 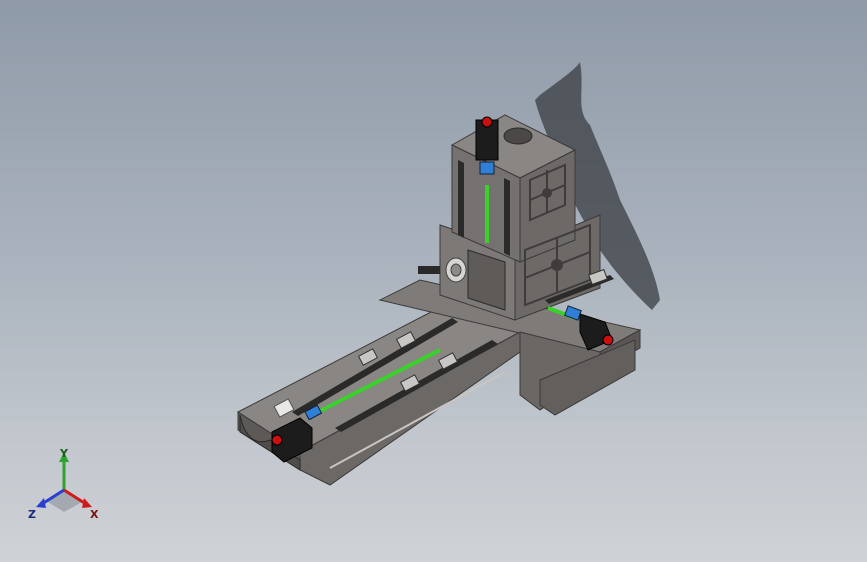 I want to click on triad-base, so click(x=65, y=501).